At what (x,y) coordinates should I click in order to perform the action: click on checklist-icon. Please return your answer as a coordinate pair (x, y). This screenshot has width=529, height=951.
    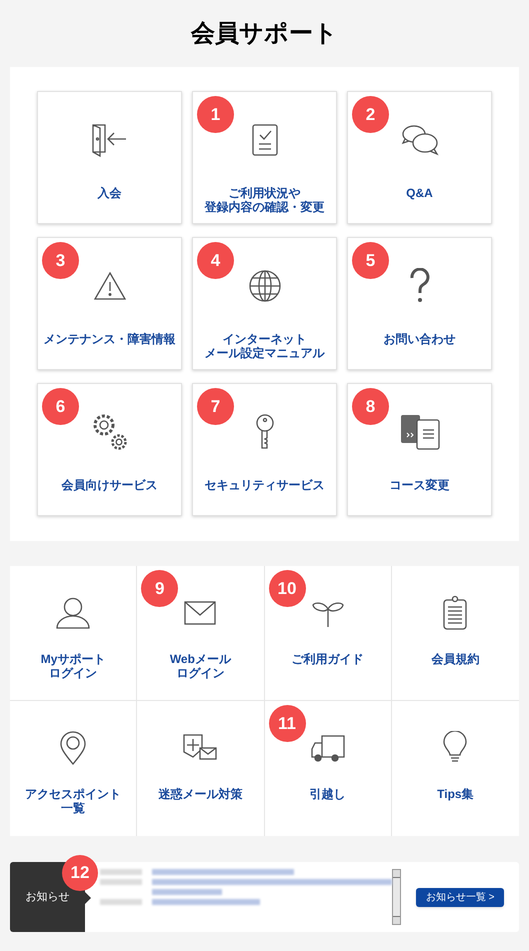
    Looking at the image, I should click on (264, 140).